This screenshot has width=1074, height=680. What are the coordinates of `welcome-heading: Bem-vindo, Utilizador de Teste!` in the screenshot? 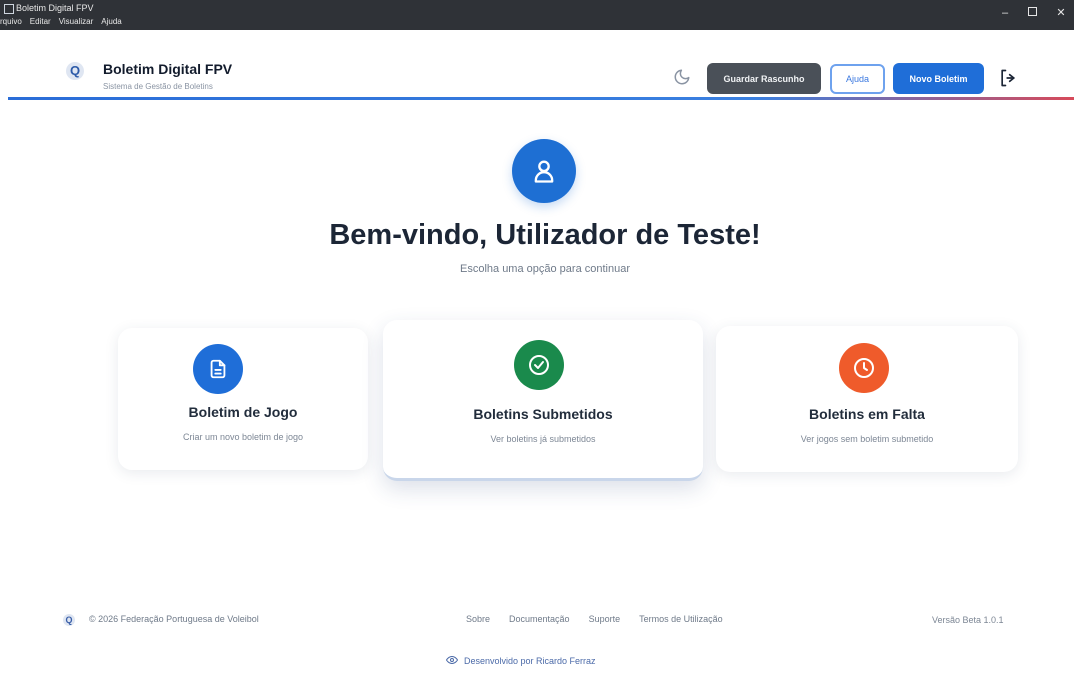 It's located at (545, 235).